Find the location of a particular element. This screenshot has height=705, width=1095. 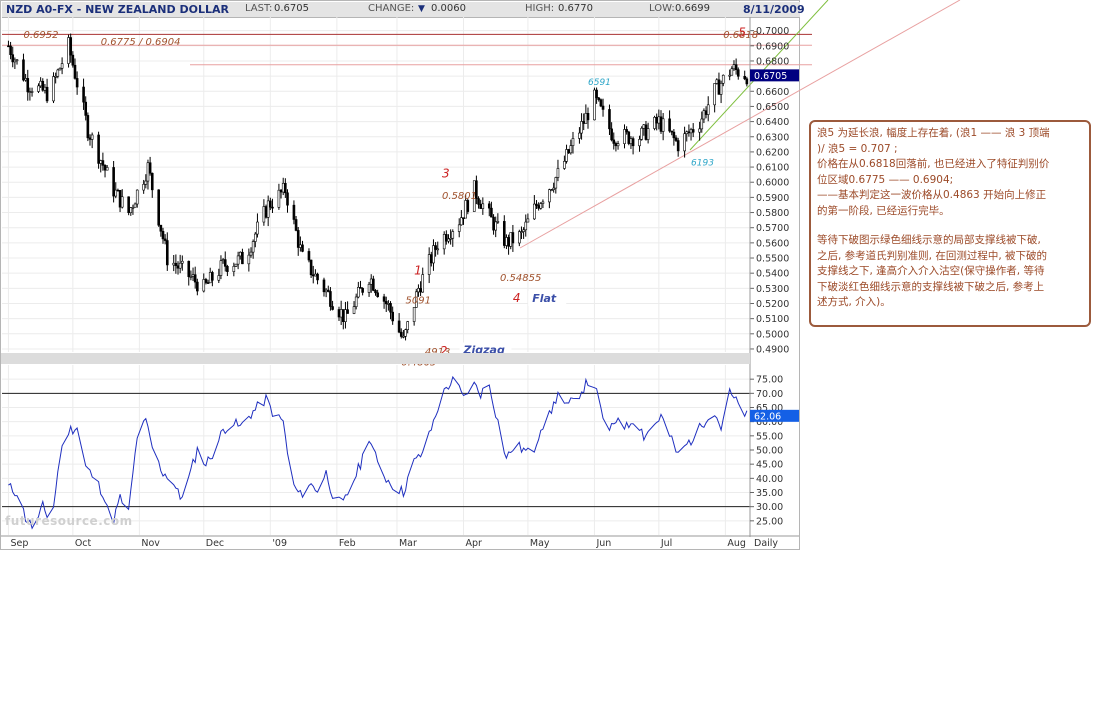

x-tick-label: Jun is located at coordinates (603, 543).